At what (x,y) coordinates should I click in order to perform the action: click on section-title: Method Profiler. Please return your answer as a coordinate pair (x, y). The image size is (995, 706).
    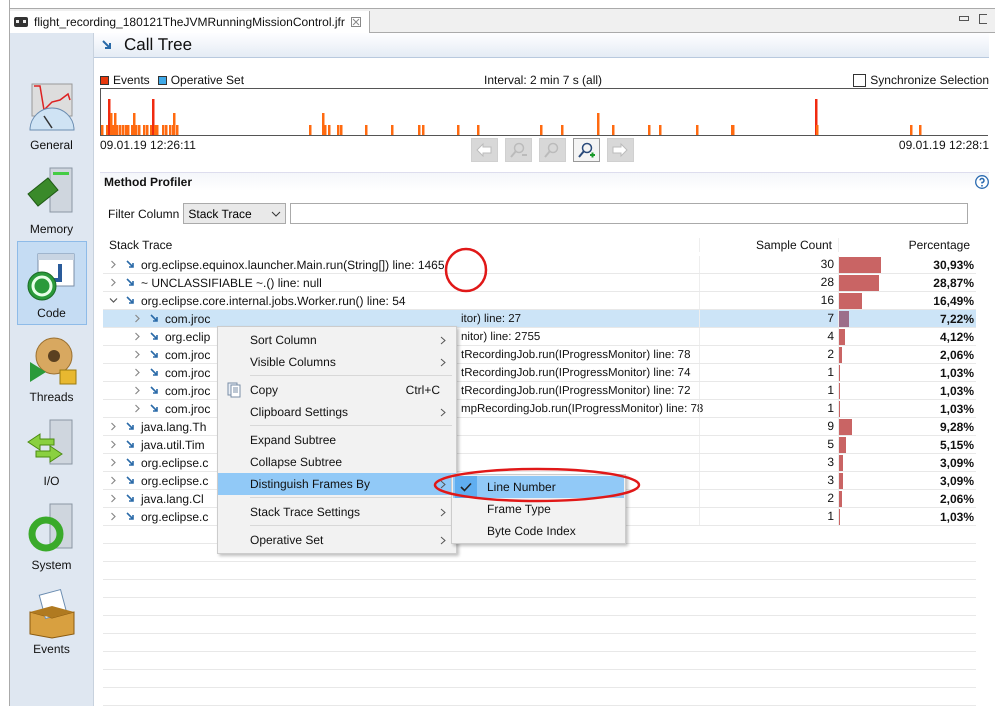
    Looking at the image, I should click on (148, 182).